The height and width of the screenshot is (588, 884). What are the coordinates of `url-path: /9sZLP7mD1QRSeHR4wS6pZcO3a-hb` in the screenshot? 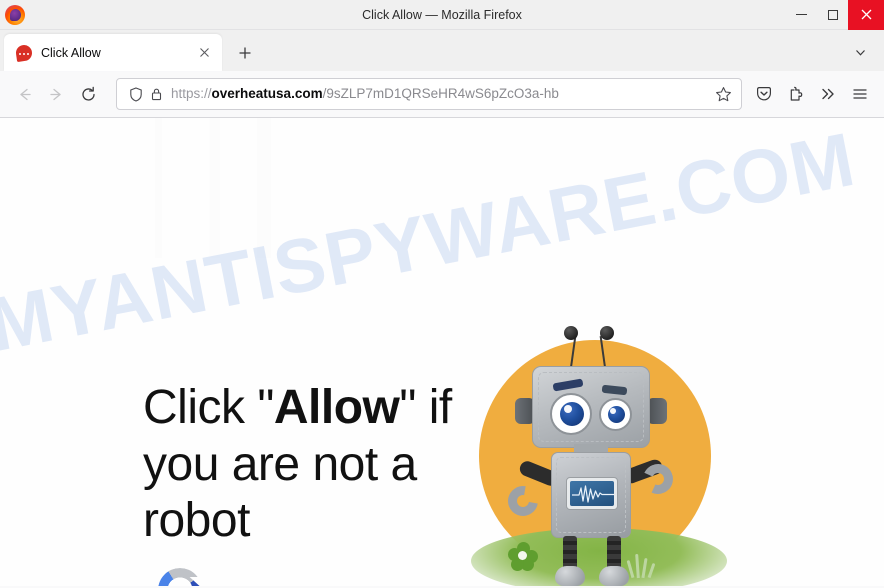 It's located at (440, 94).